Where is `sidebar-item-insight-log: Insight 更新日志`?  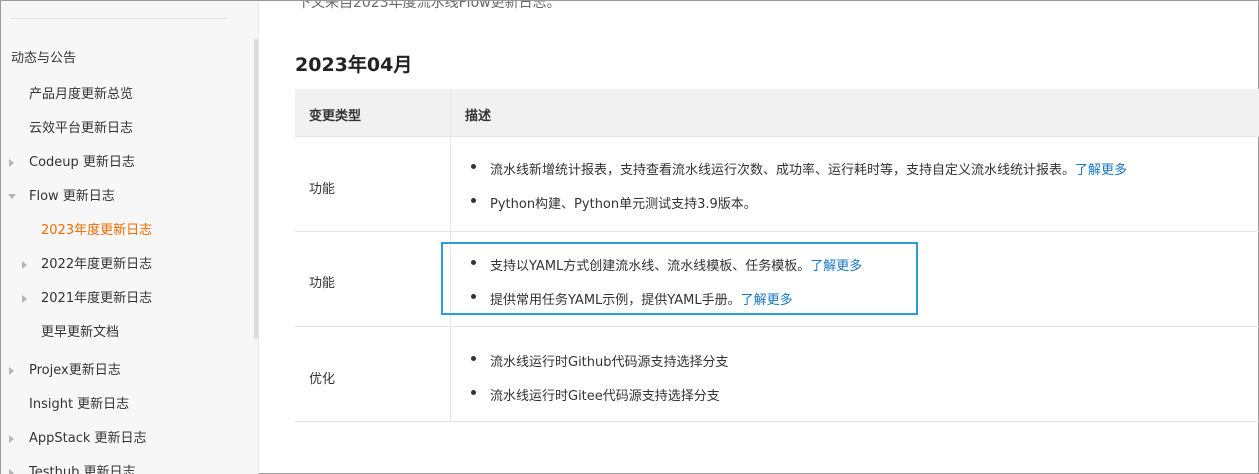
sidebar-item-insight-log: Insight 更新日志 is located at coordinates (79, 405).